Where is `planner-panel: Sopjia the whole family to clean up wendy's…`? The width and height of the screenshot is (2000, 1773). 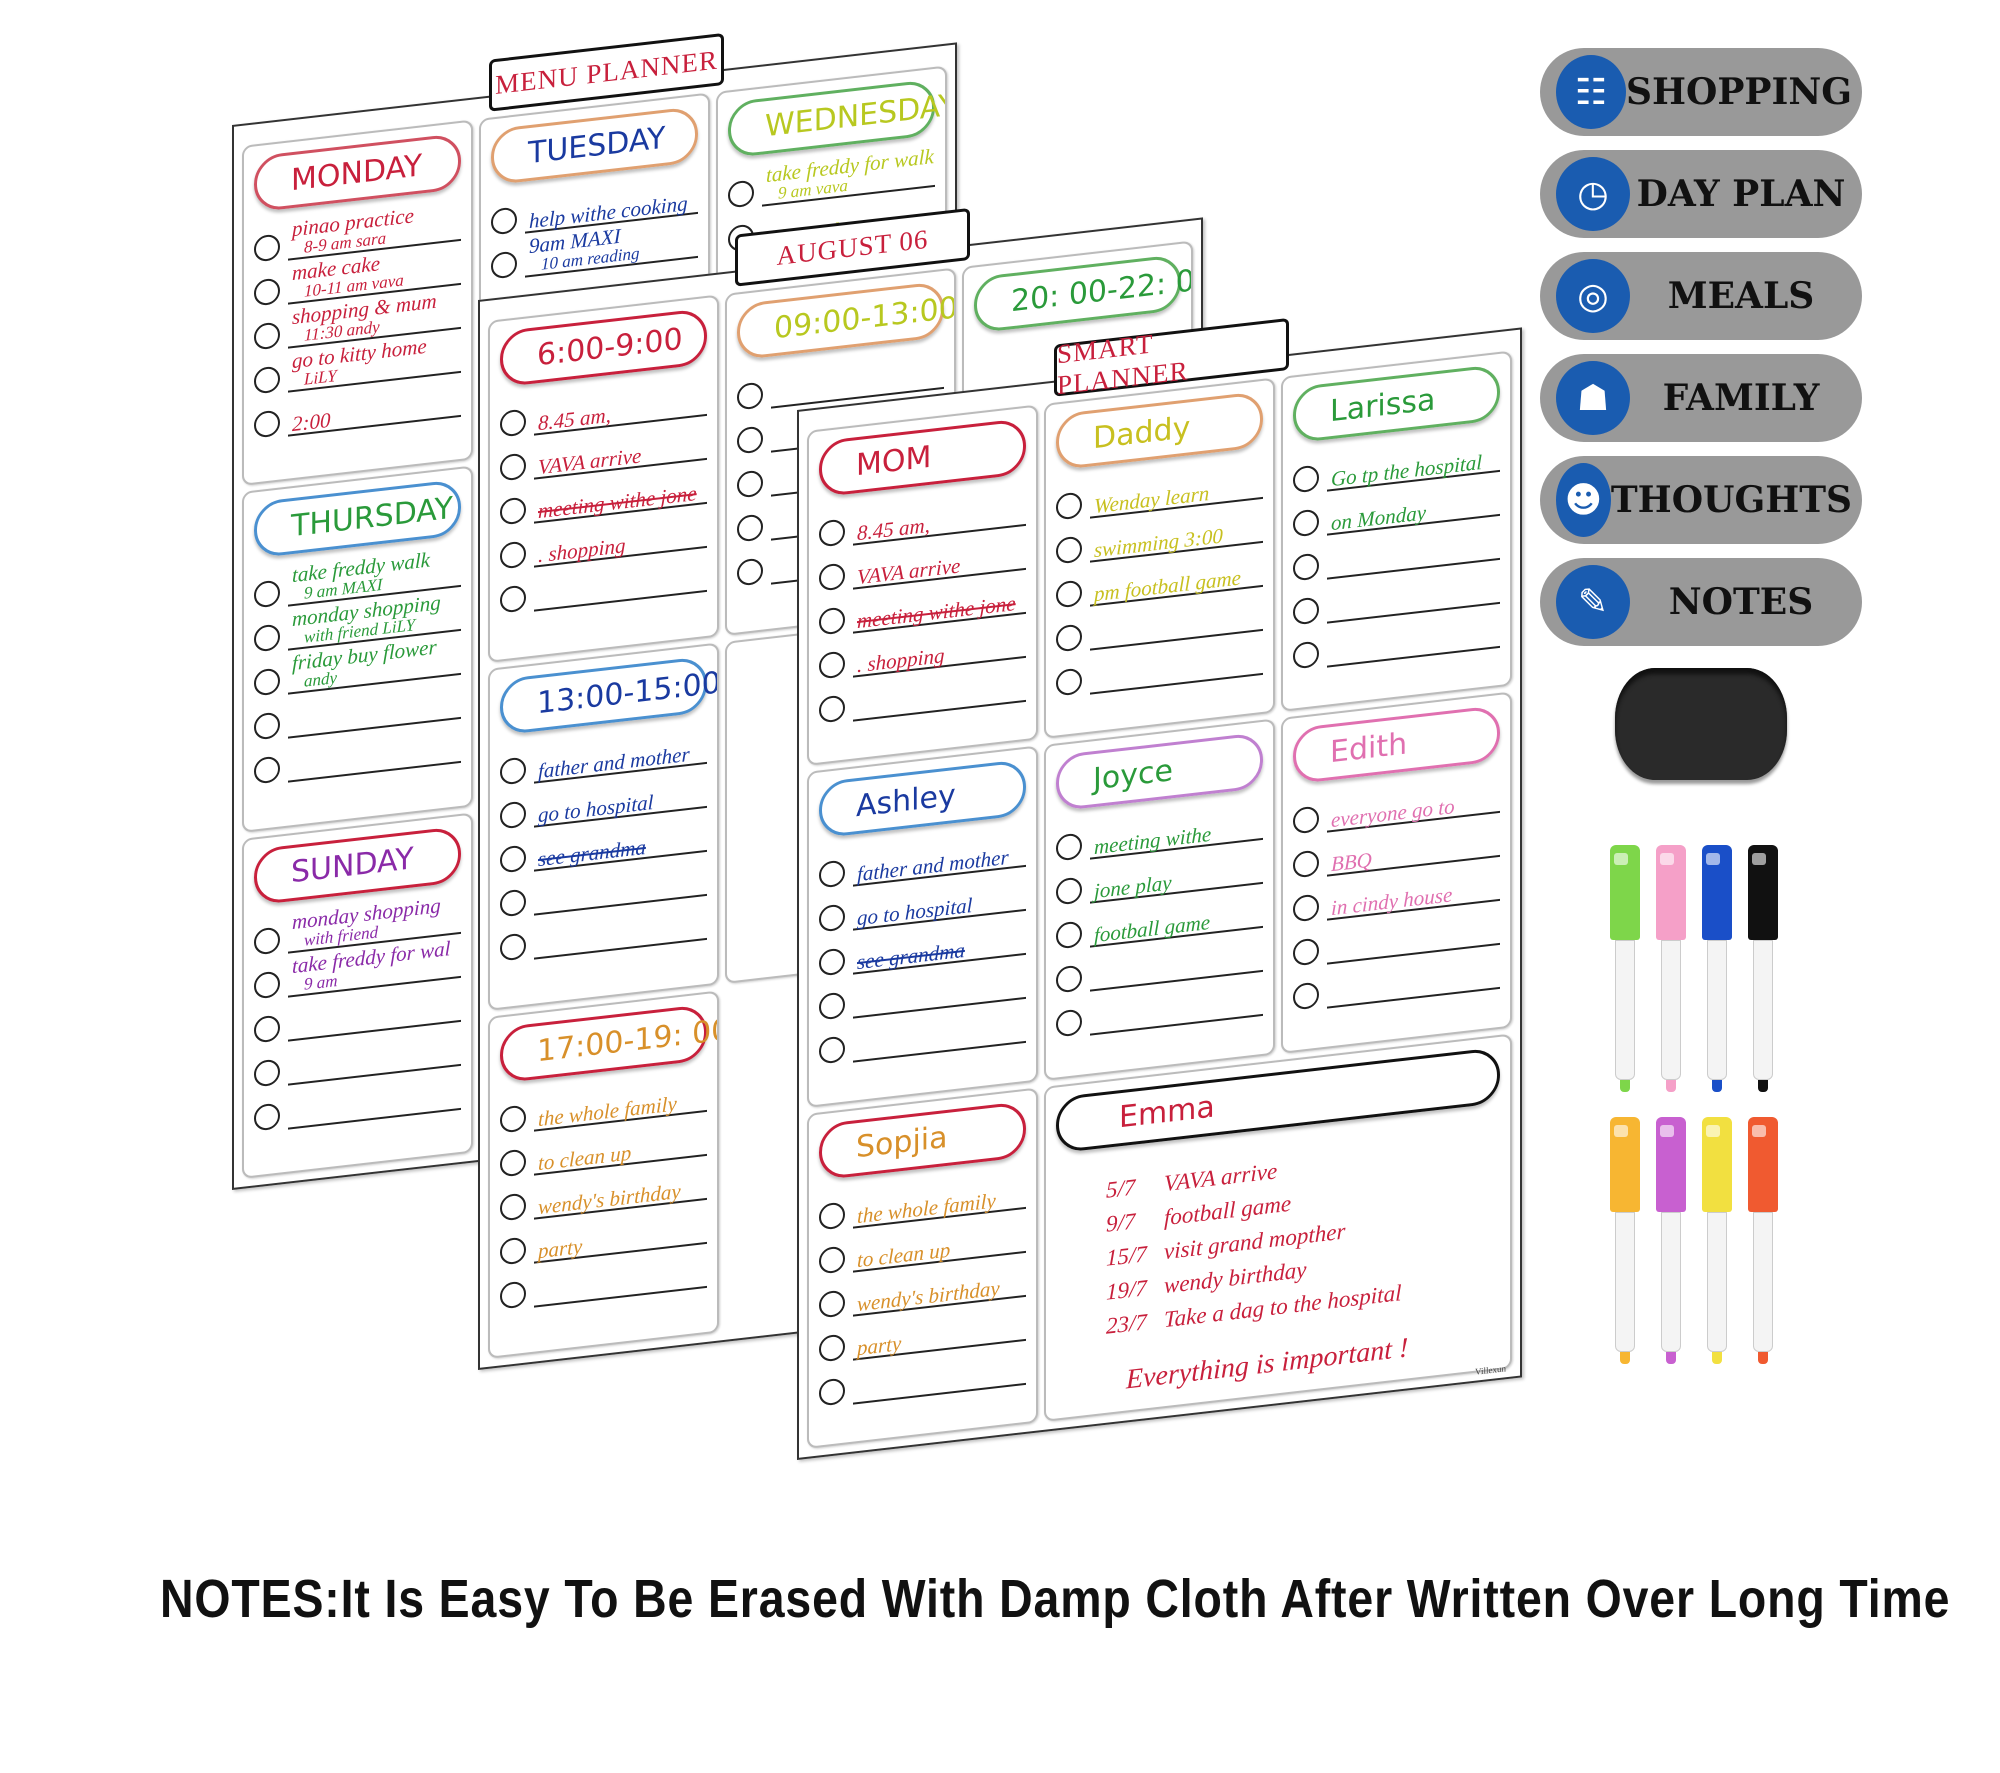
planner-panel: Sopjia the whole family to clean up wendy's… is located at coordinates (922, 1268).